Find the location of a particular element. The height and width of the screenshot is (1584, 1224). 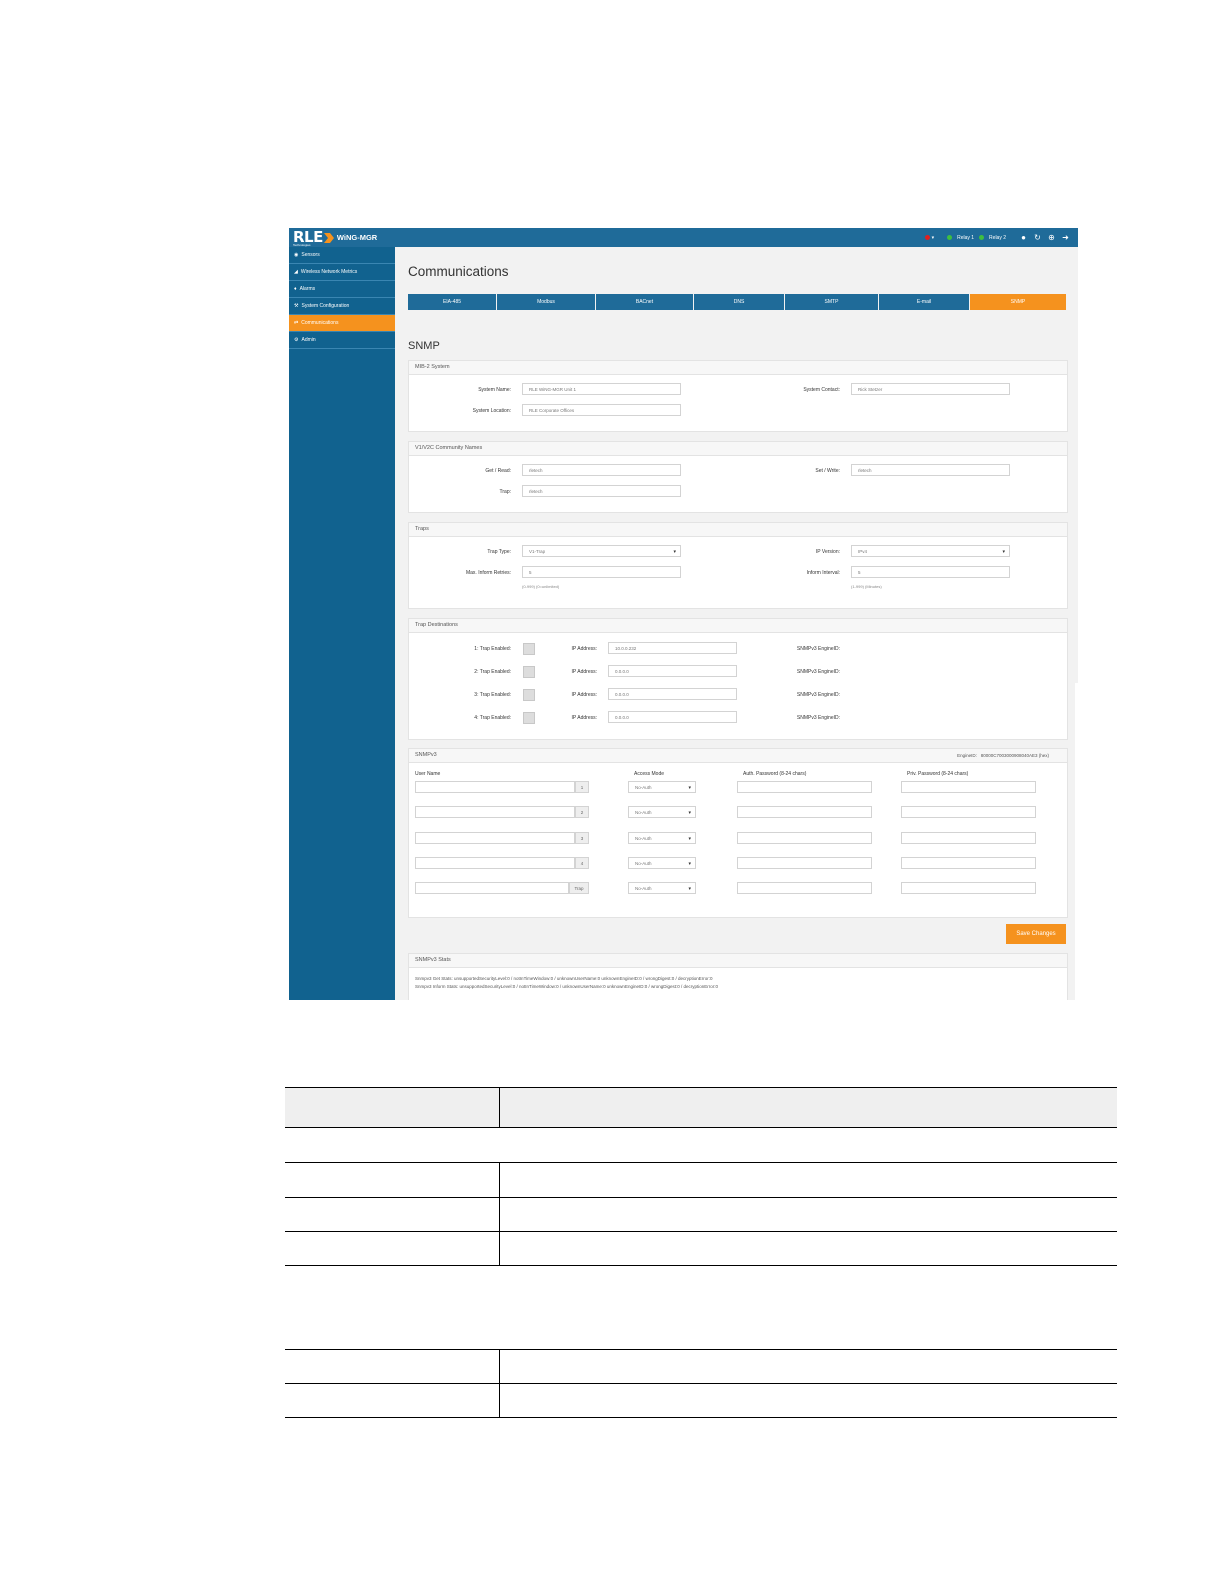

alarm-status: ▾ is located at coordinates (929, 238).